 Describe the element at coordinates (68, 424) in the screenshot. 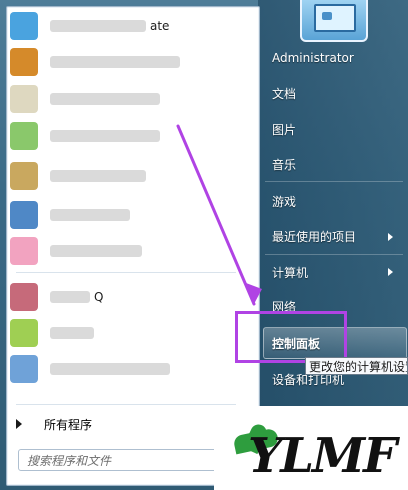

I see `all-programs-label: 所有程序` at that location.